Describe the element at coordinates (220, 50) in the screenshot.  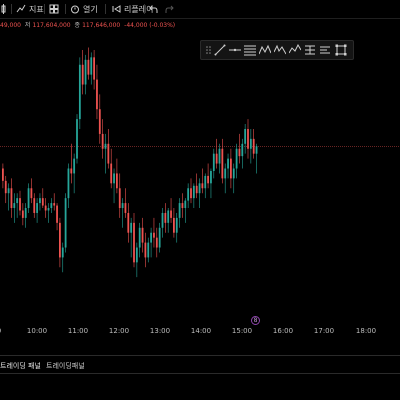
I see `trend-line-icon` at that location.